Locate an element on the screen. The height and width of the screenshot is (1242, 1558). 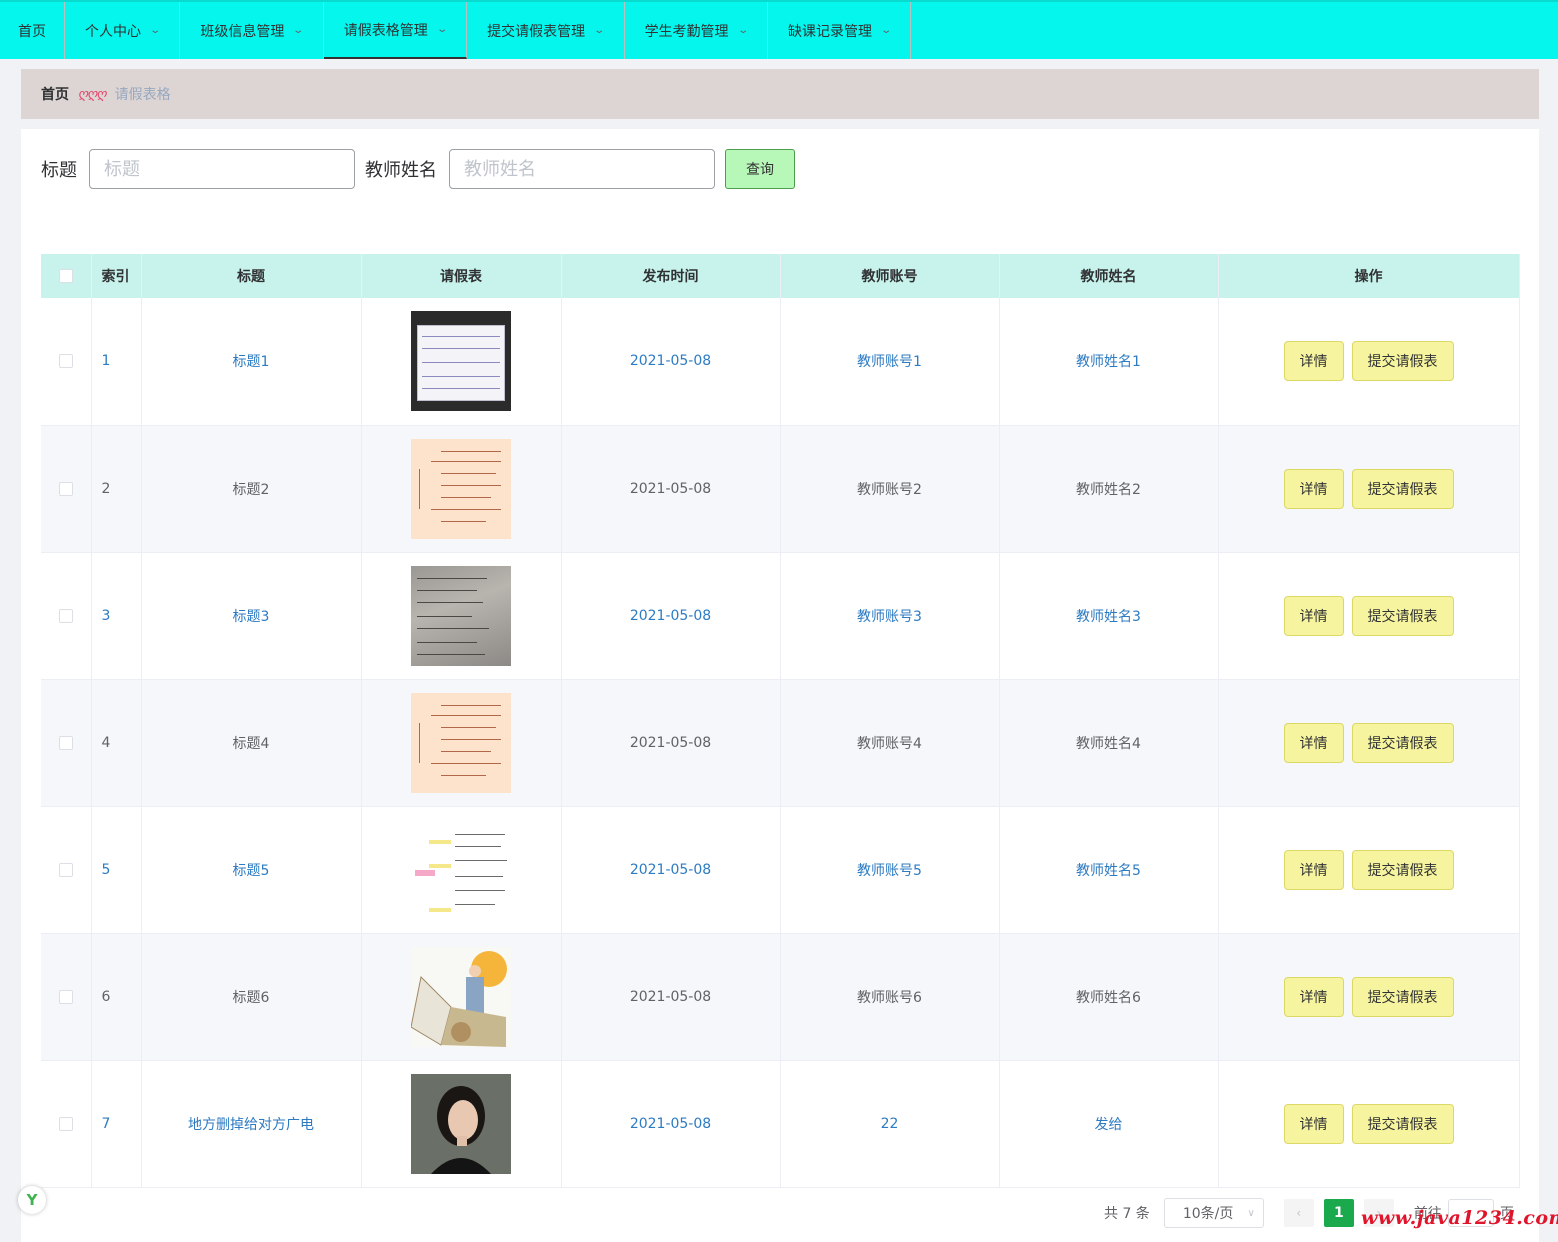
table-row: 7 地方删掉给对方广电 2021-05-08 22 发给 详情 提交请假表 is located at coordinates (780, 1124).